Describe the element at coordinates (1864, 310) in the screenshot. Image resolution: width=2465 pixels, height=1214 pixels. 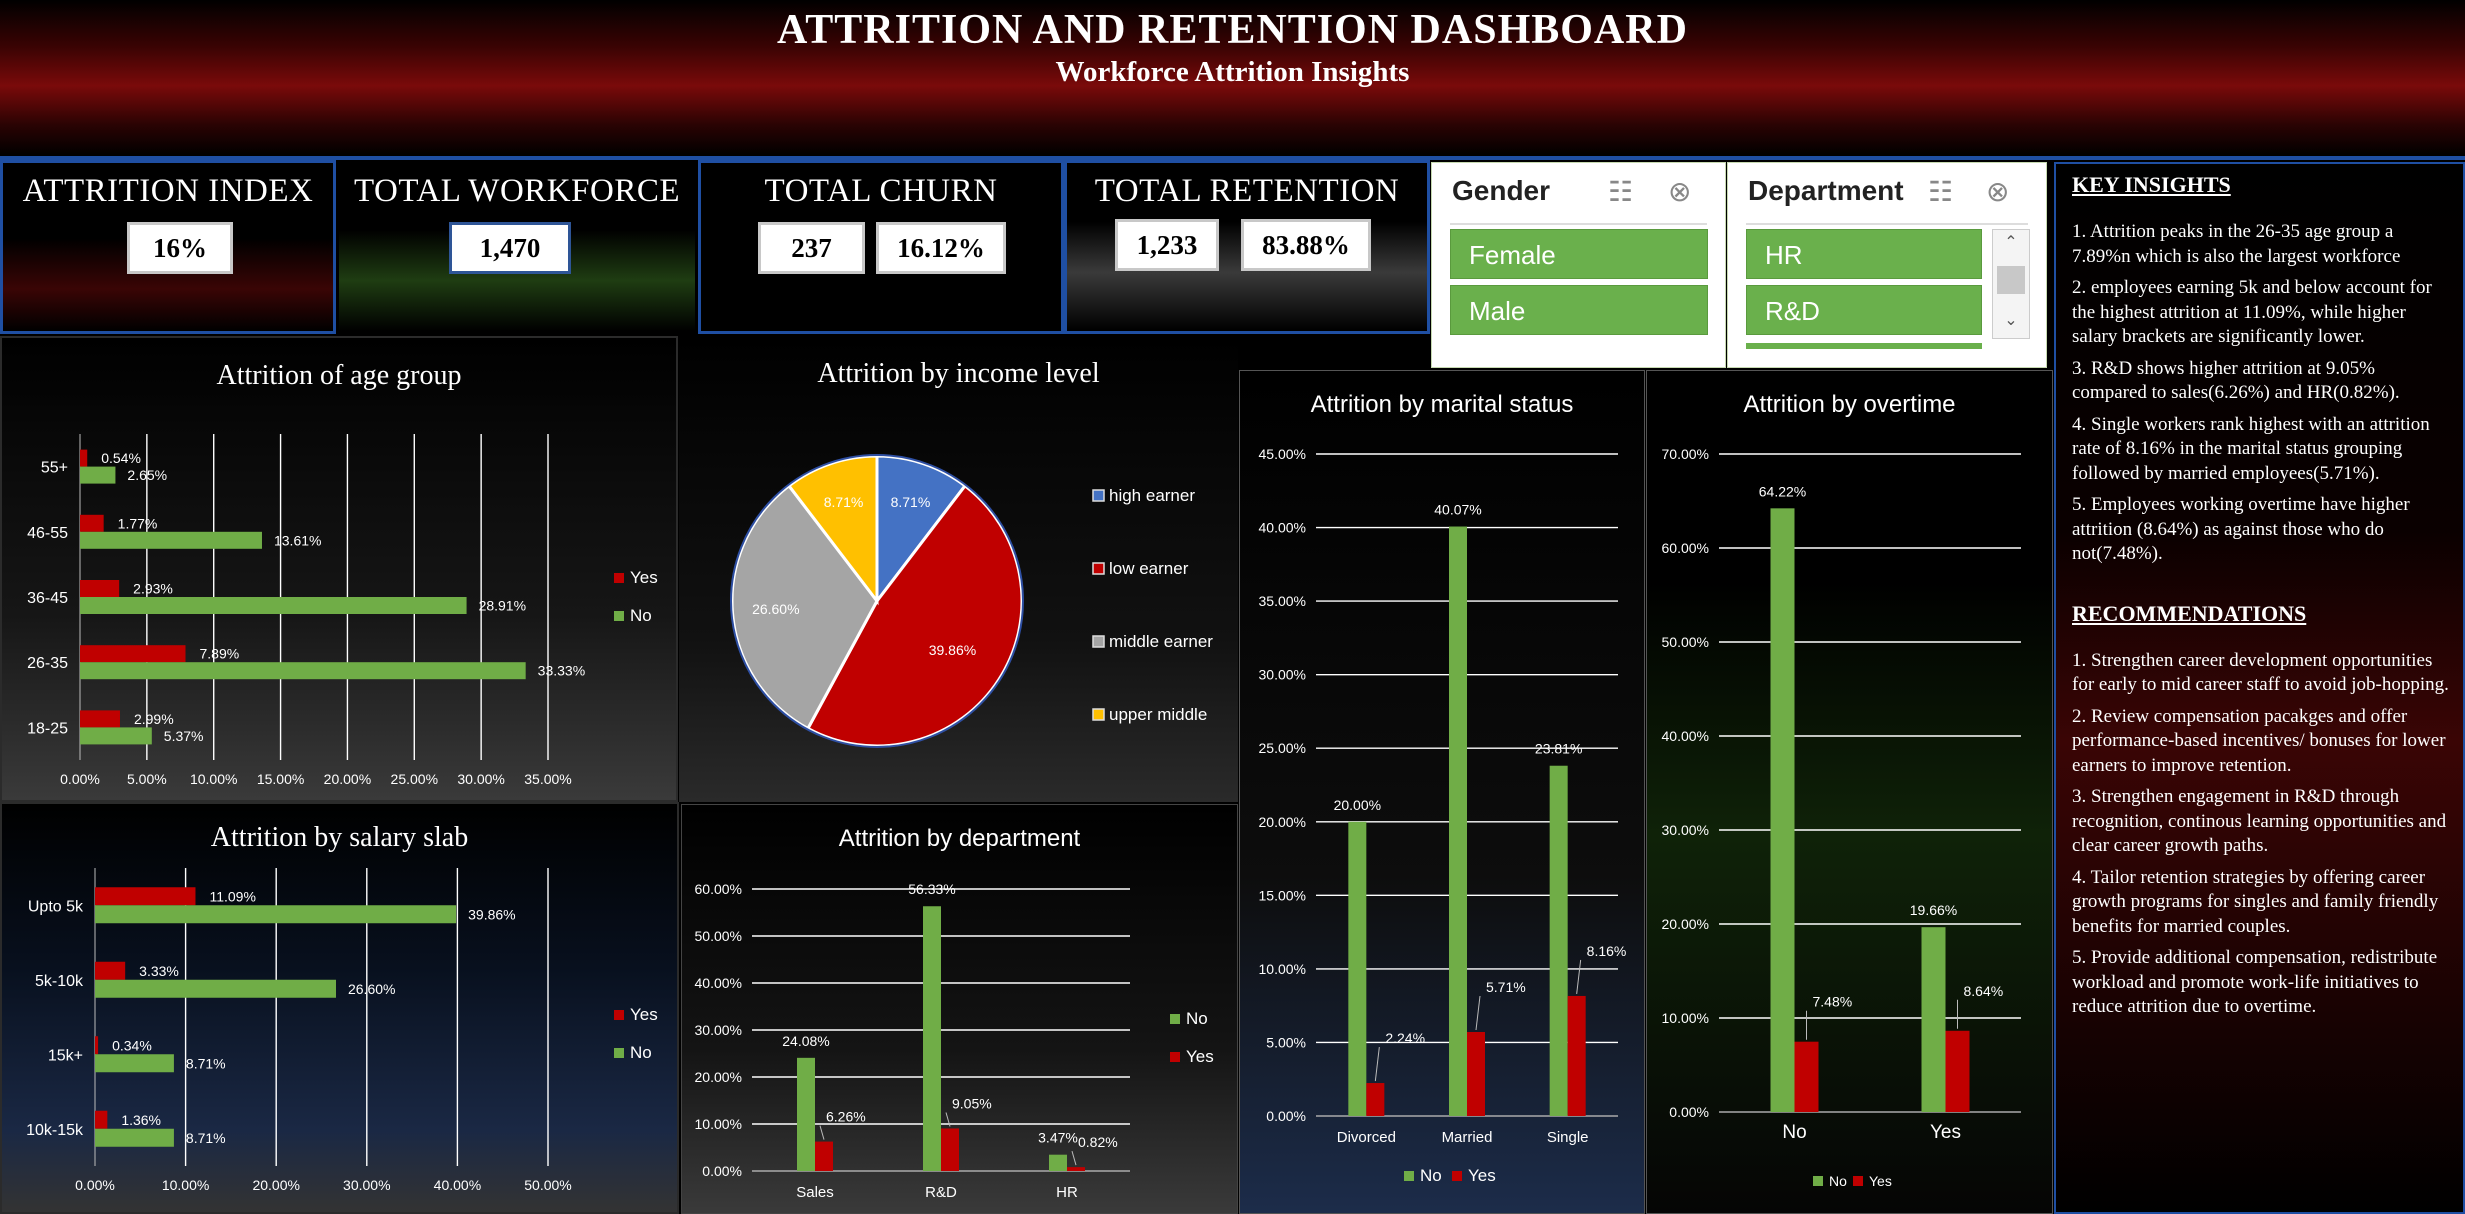
I see `slicer-item-rnd: R&D` at that location.